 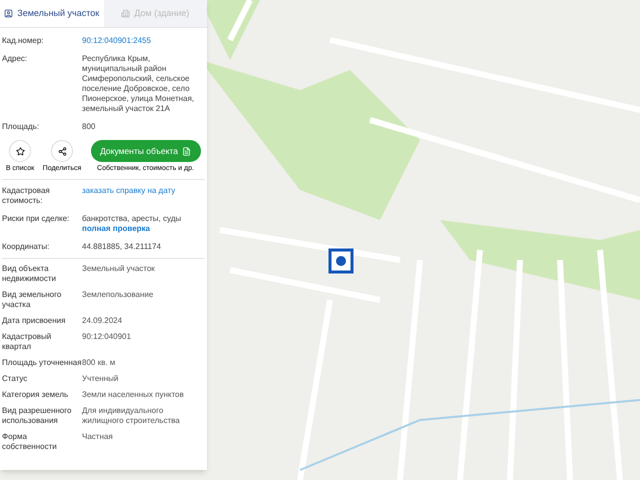 I want to click on share-icon, so click(x=62, y=151).